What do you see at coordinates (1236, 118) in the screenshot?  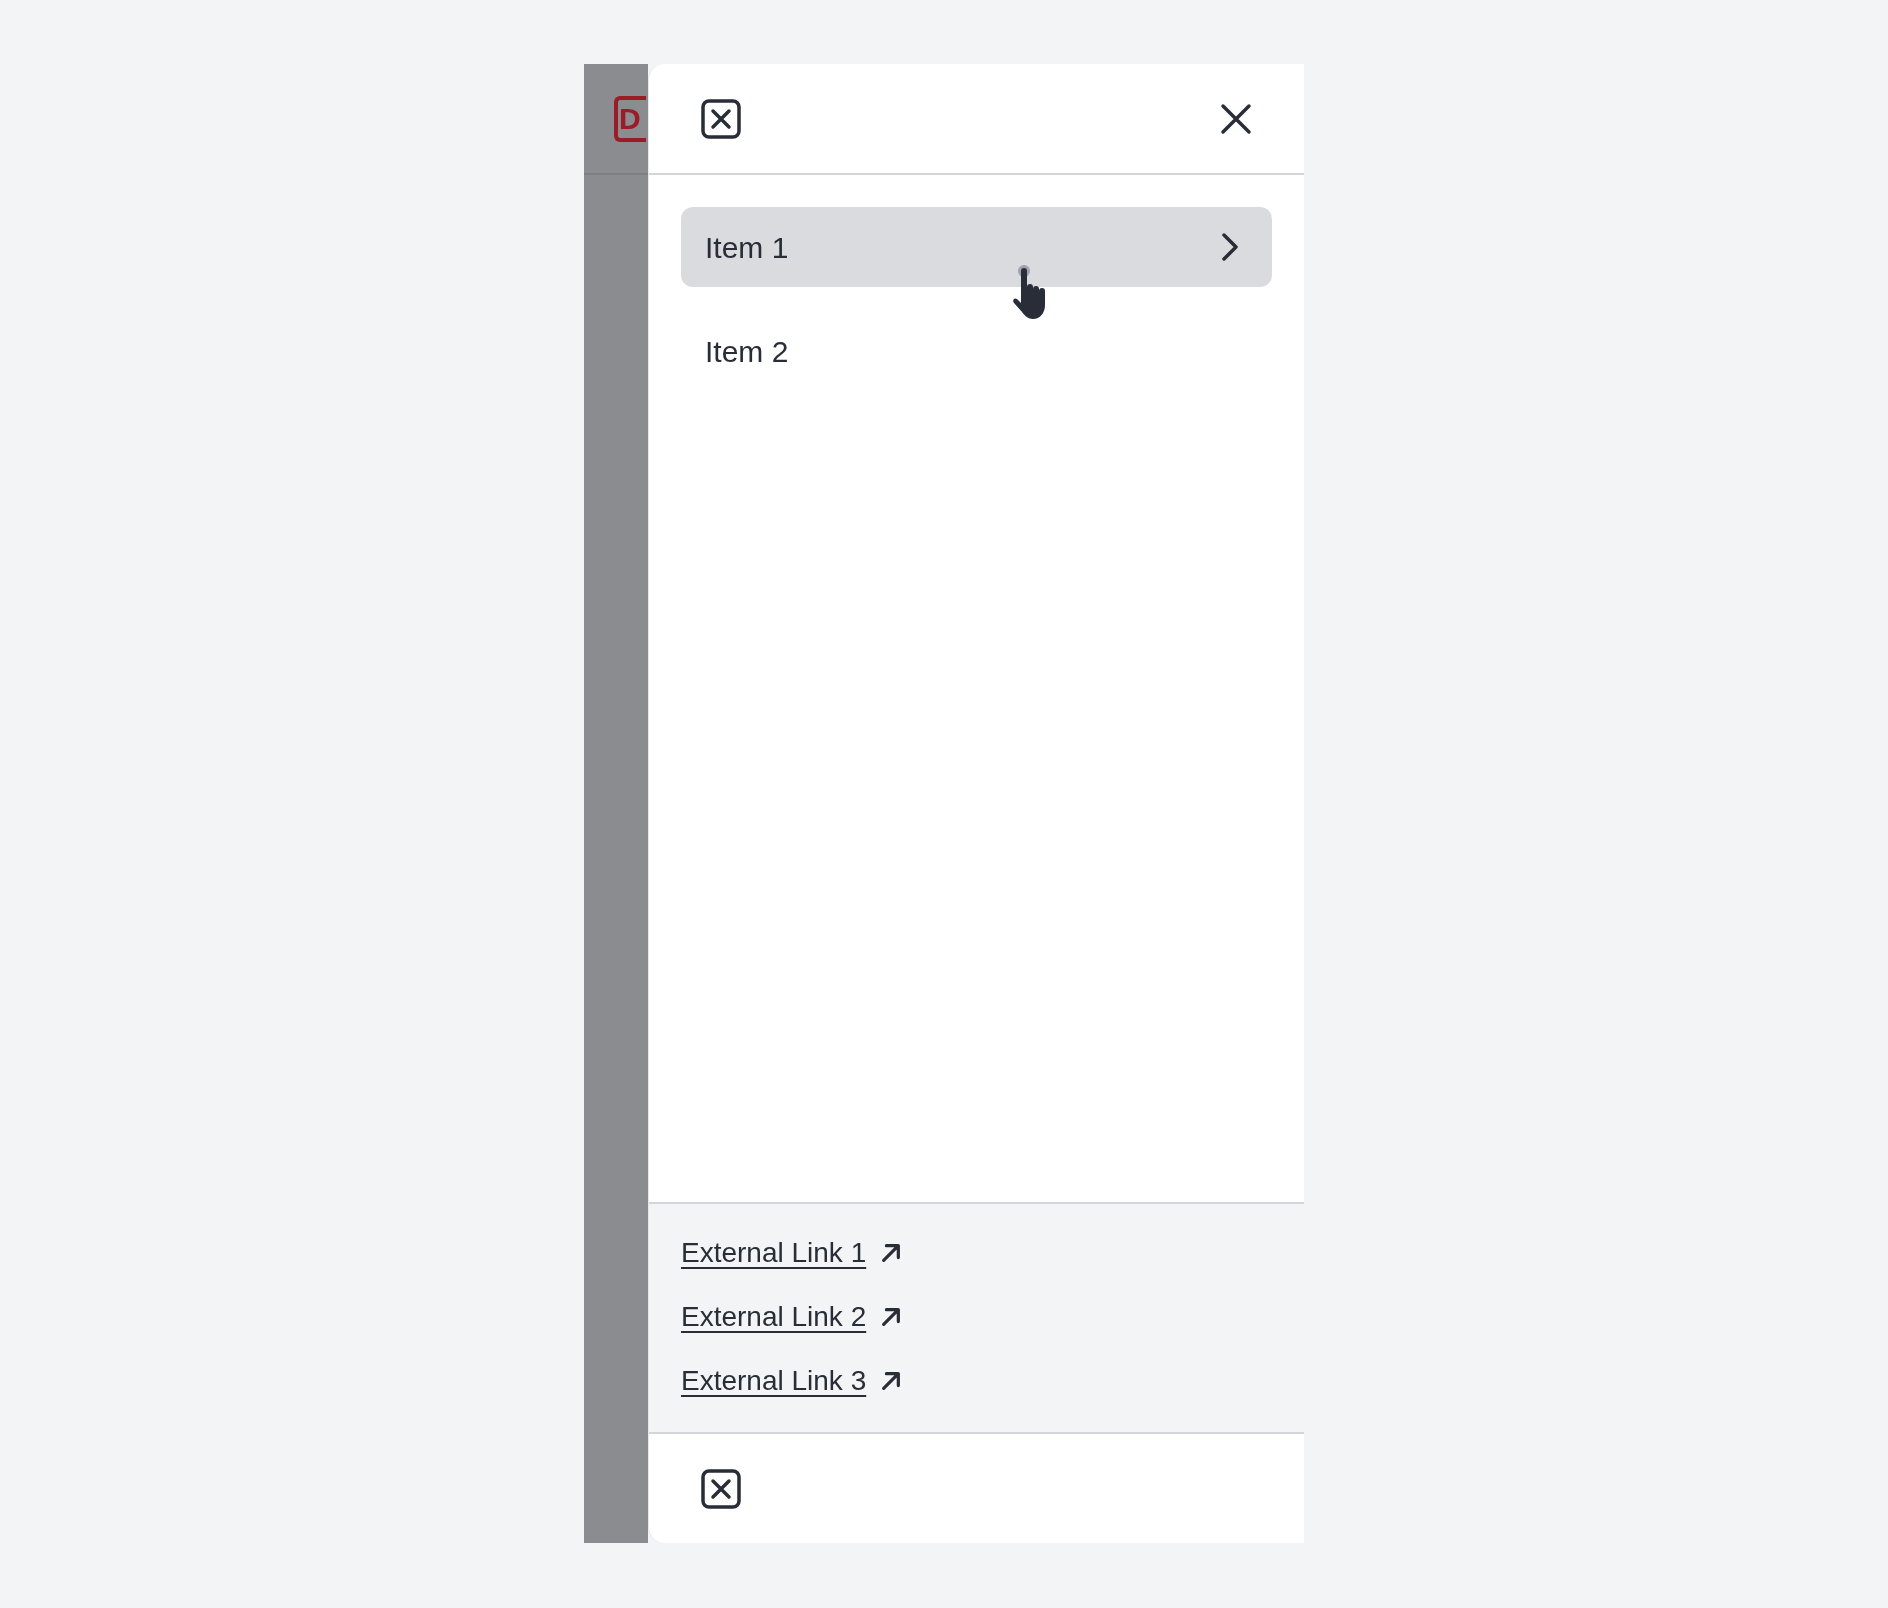 I see `close-icon` at bounding box center [1236, 118].